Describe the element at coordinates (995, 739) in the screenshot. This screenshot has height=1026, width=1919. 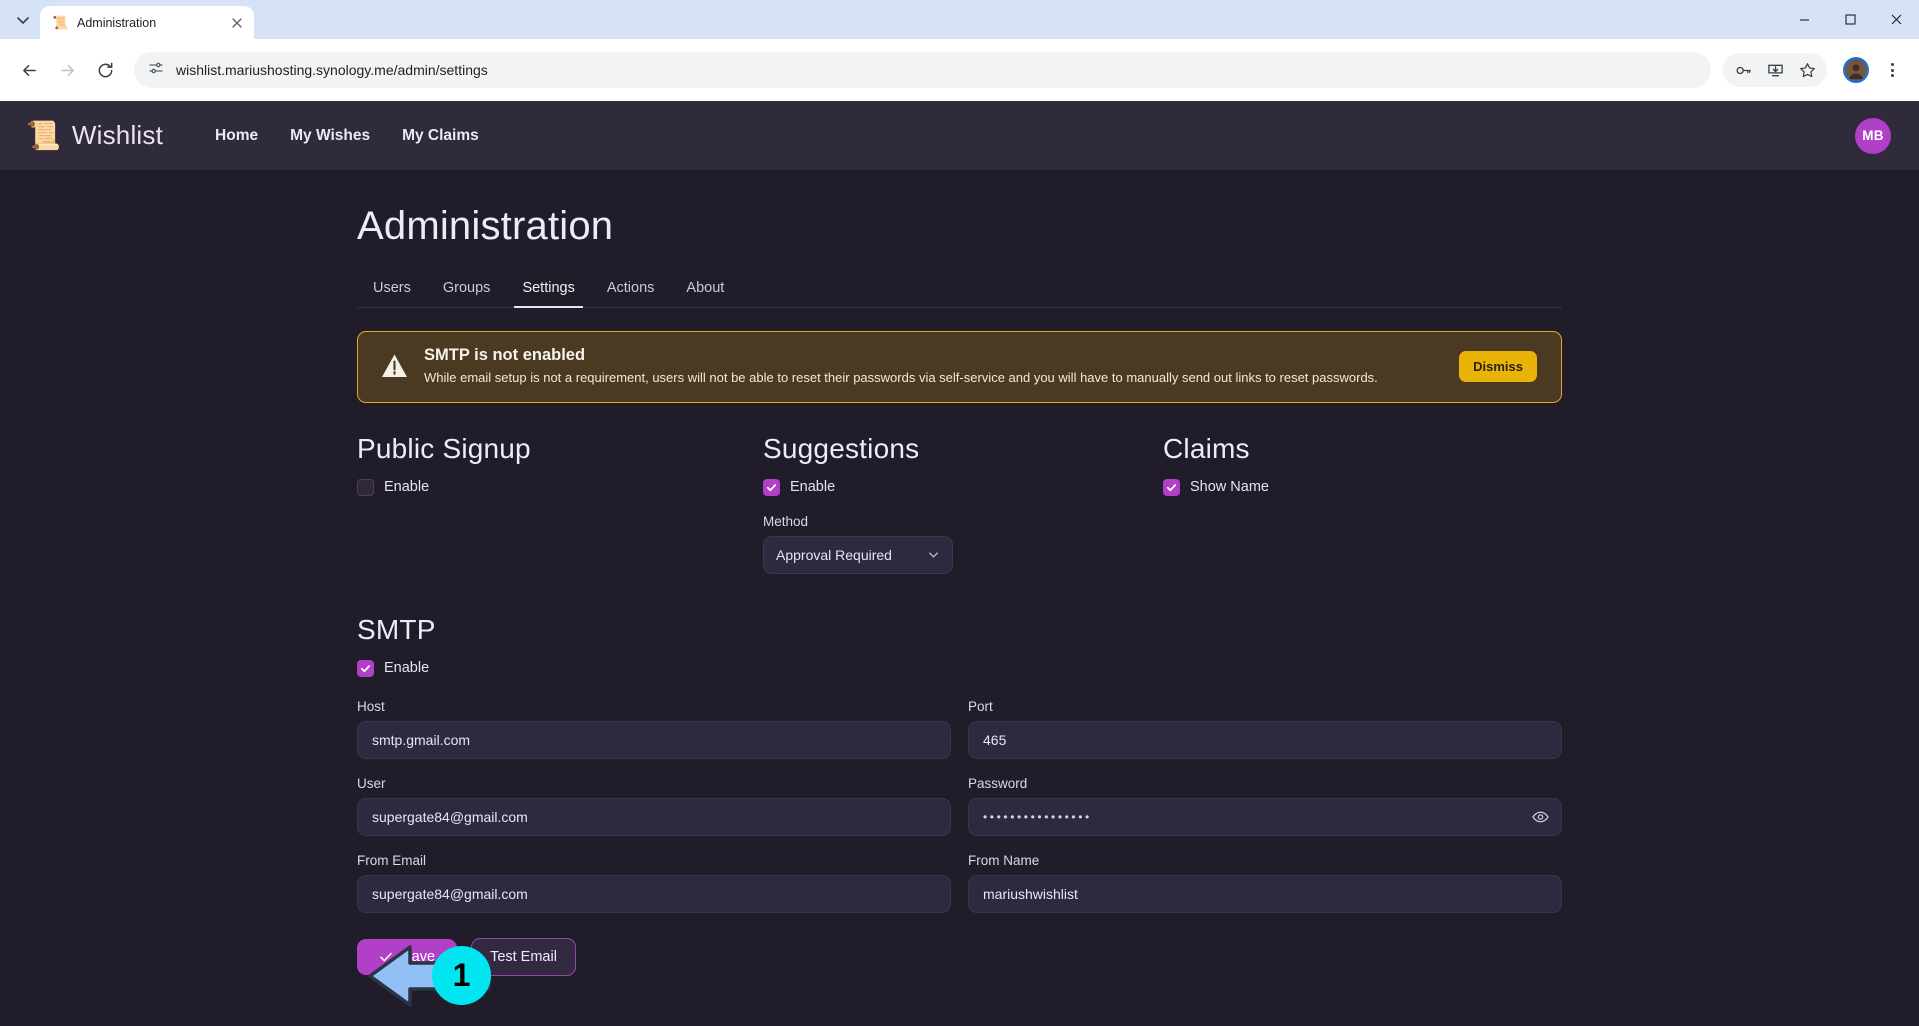
I see `port-input-value: 465` at that location.